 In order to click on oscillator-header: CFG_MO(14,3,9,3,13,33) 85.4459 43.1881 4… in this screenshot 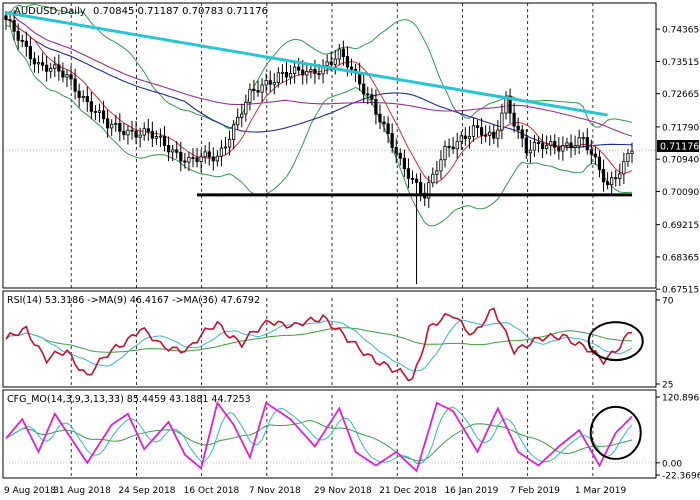, I will do `click(129, 399)`.